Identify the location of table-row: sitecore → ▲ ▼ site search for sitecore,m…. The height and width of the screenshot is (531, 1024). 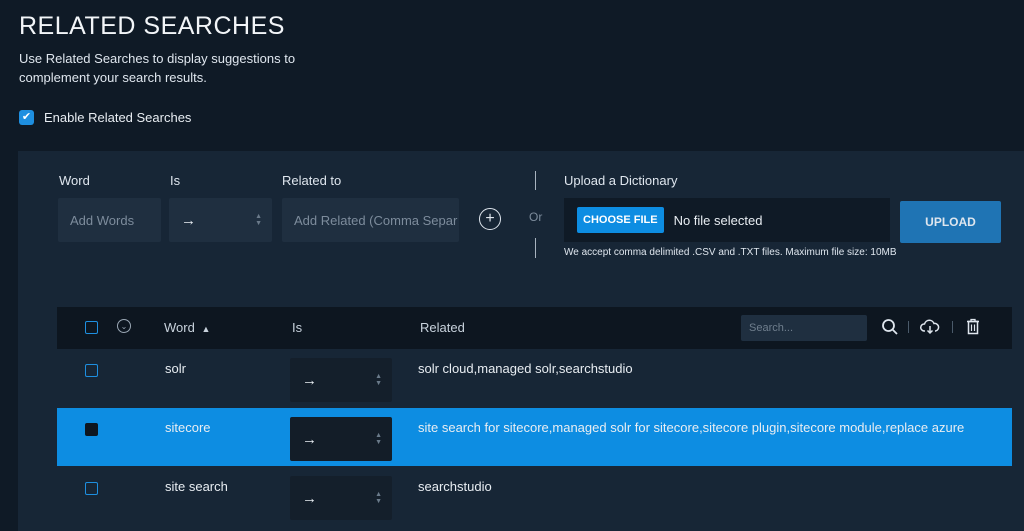
(534, 437).